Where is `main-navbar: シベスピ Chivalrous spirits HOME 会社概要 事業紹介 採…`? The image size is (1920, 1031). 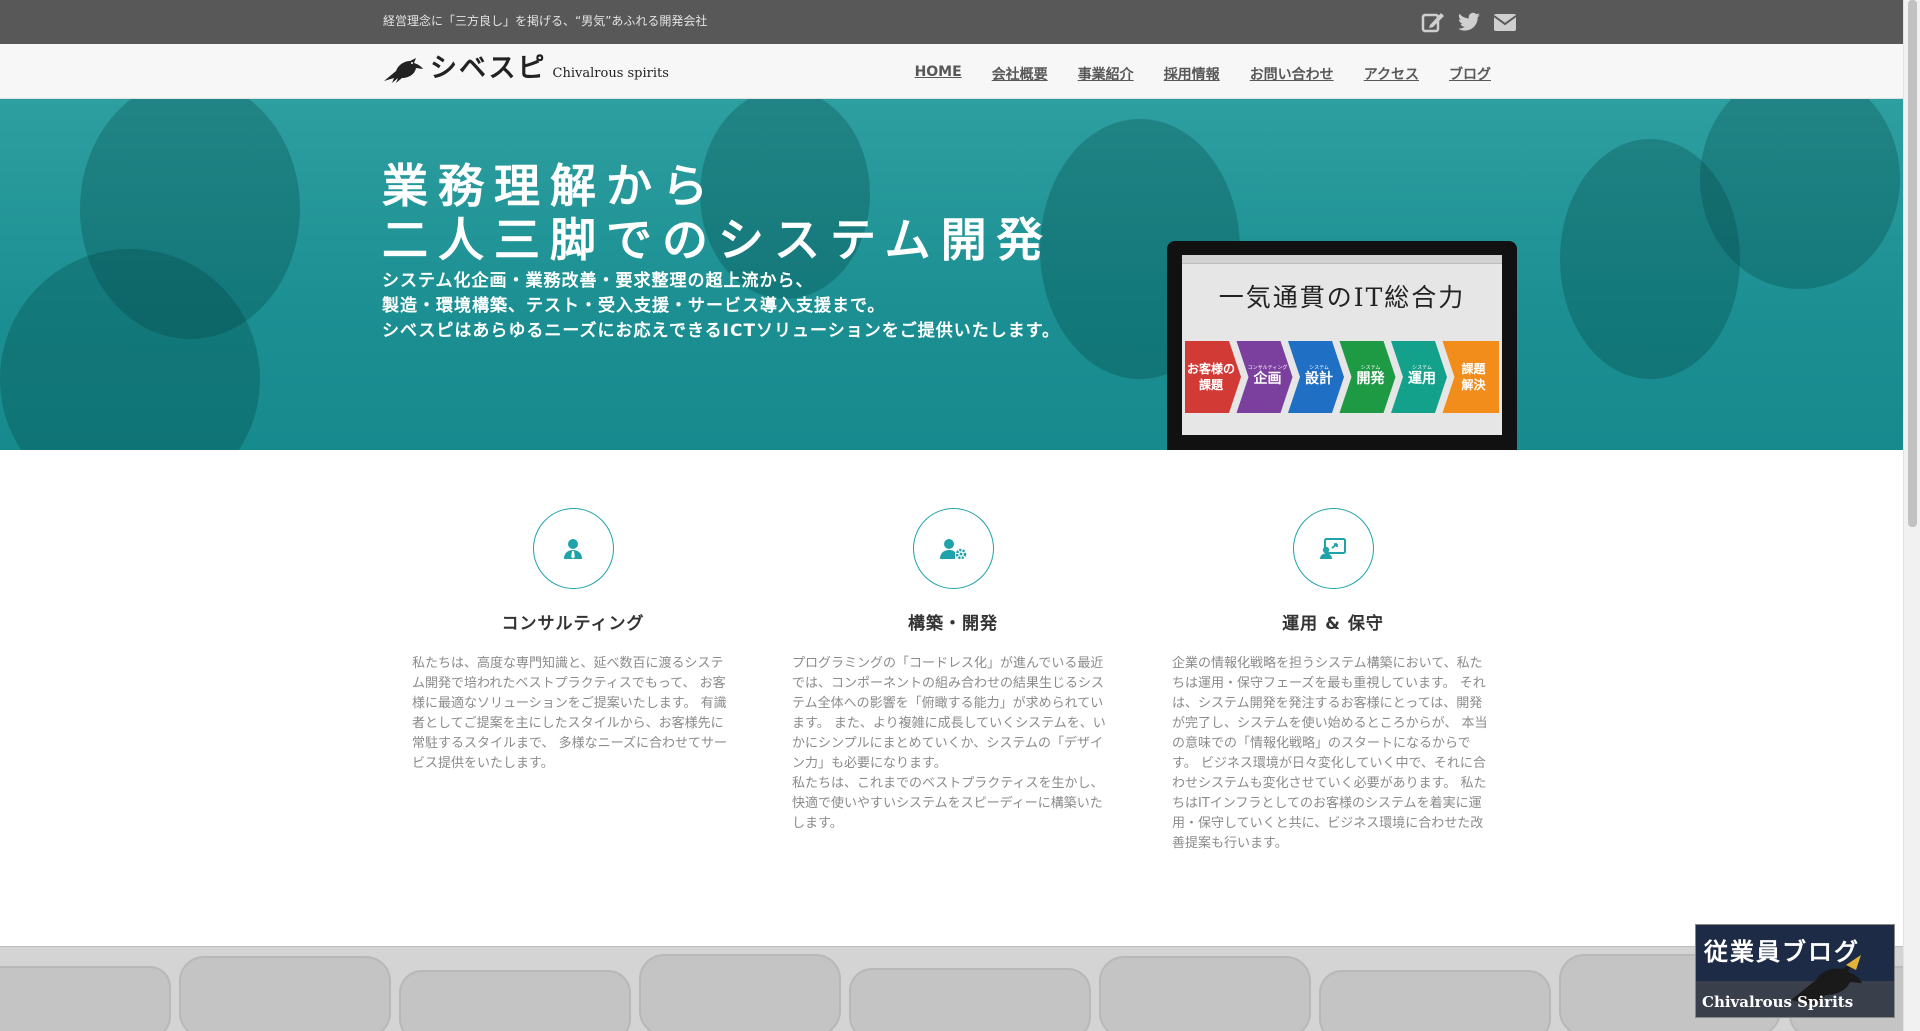 main-navbar: シベスピ Chivalrous spirits HOME 会社概要 事業紹介 採… is located at coordinates (951, 71).